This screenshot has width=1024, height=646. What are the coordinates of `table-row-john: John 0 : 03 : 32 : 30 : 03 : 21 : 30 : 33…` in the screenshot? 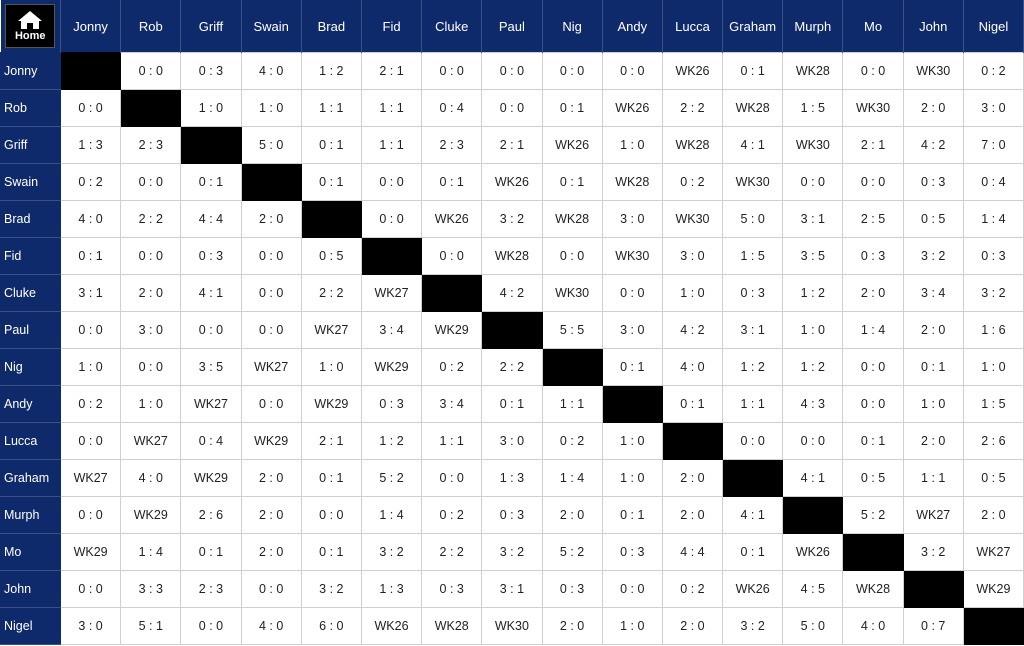 It's located at (512, 589).